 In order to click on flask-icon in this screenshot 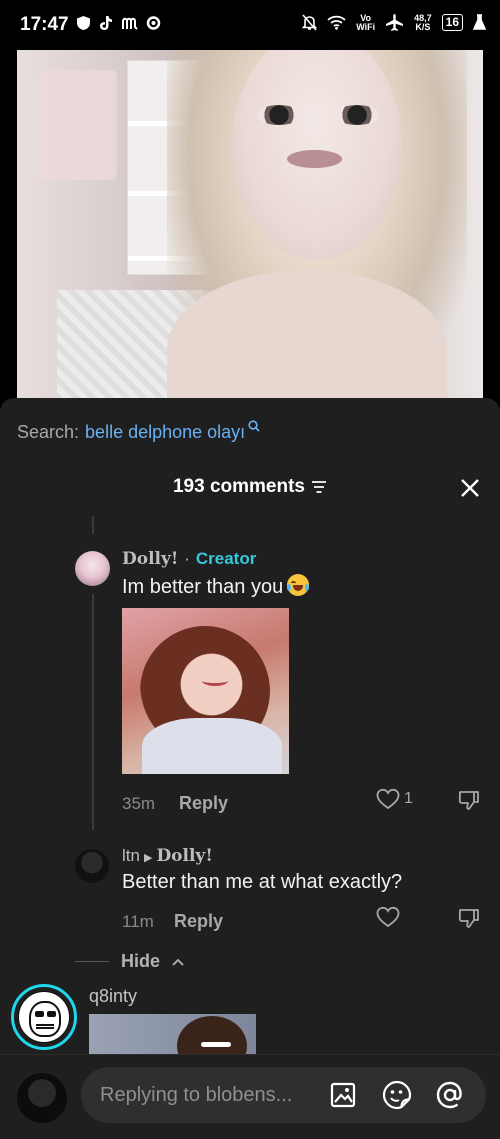, I will do `click(479, 22)`.